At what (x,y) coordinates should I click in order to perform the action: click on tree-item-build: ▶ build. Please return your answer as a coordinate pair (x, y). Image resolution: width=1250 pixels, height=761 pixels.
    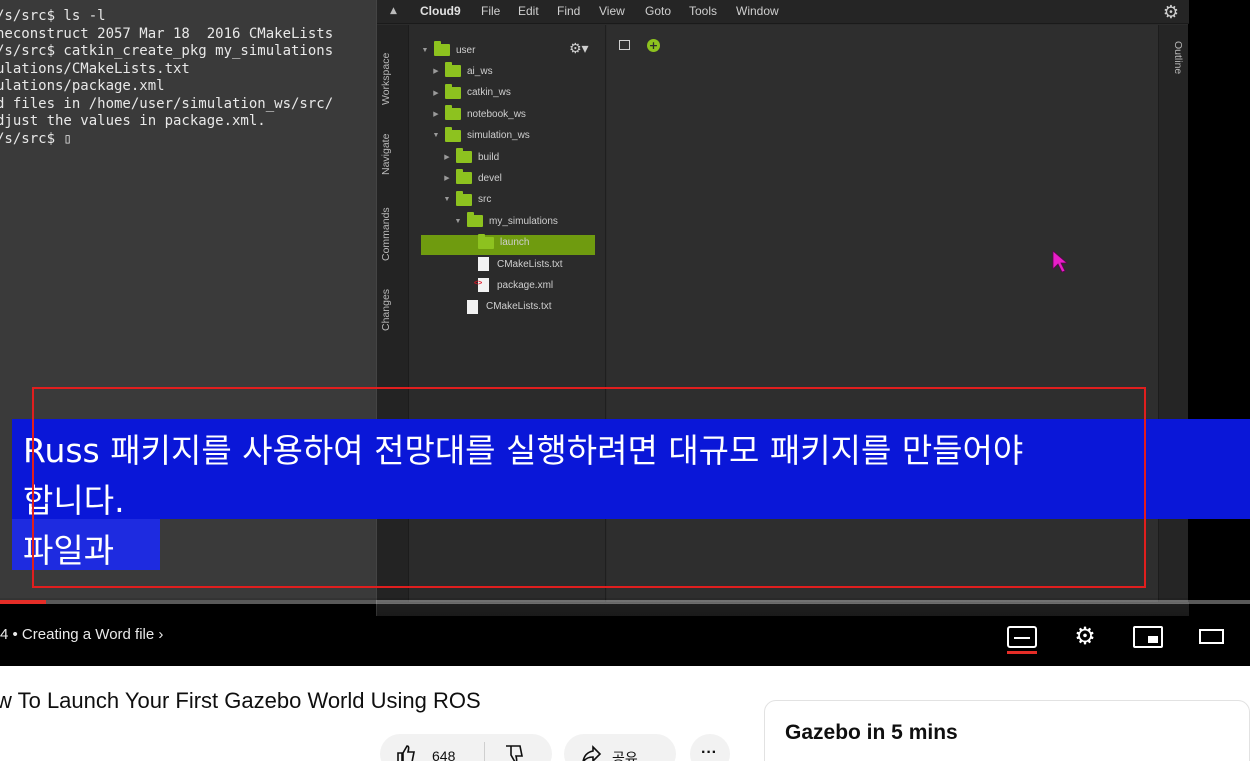
    Looking at the image, I should click on (470, 157).